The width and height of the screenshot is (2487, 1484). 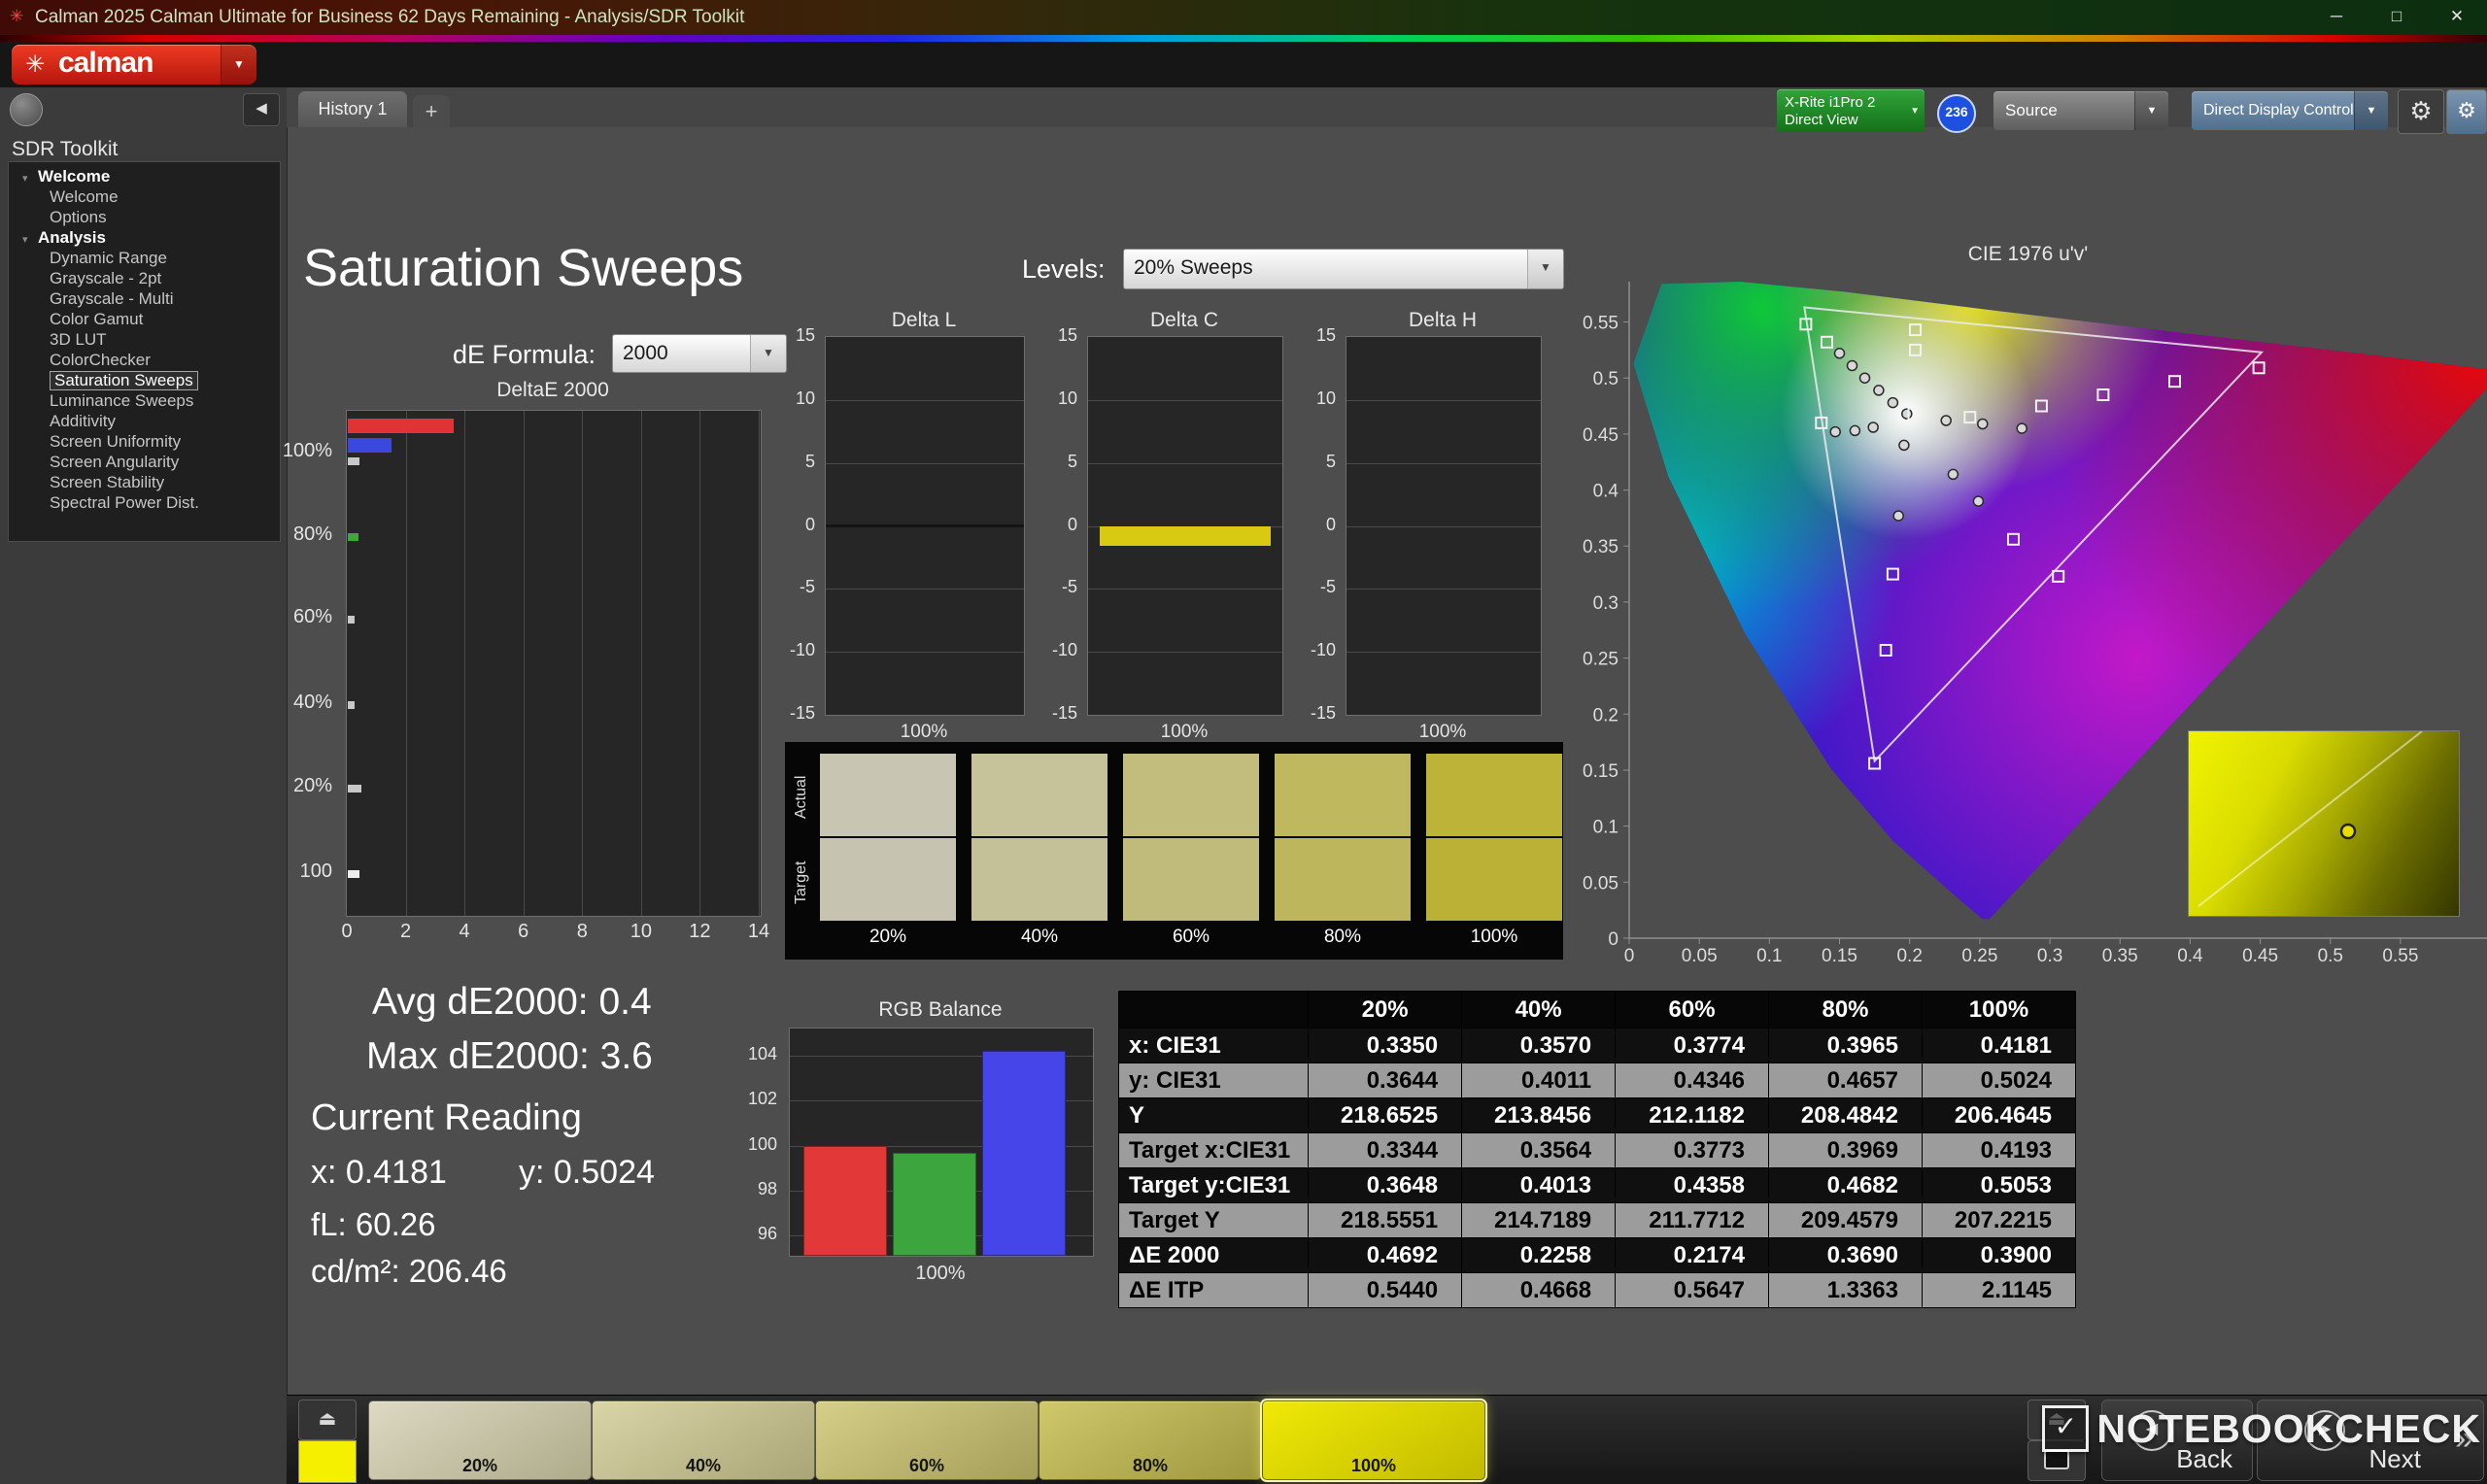 I want to click on cie-zoom-inset, so click(x=2324, y=823).